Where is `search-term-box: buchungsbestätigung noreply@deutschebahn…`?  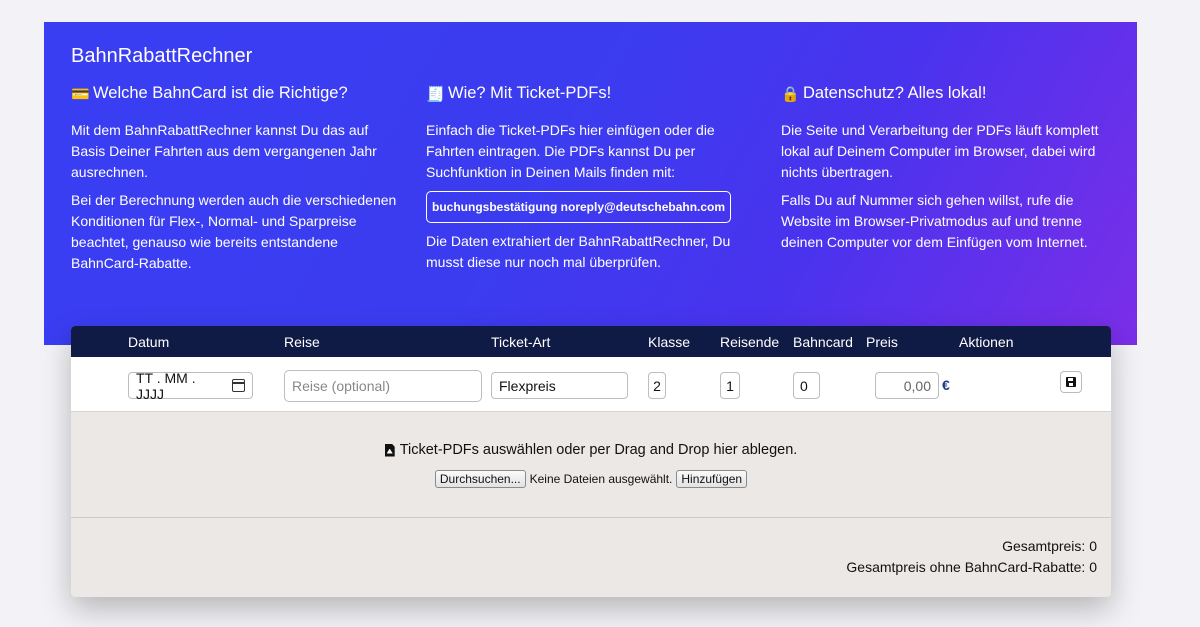 search-term-box: buchungsbestätigung noreply@deutschebahn… is located at coordinates (579, 207).